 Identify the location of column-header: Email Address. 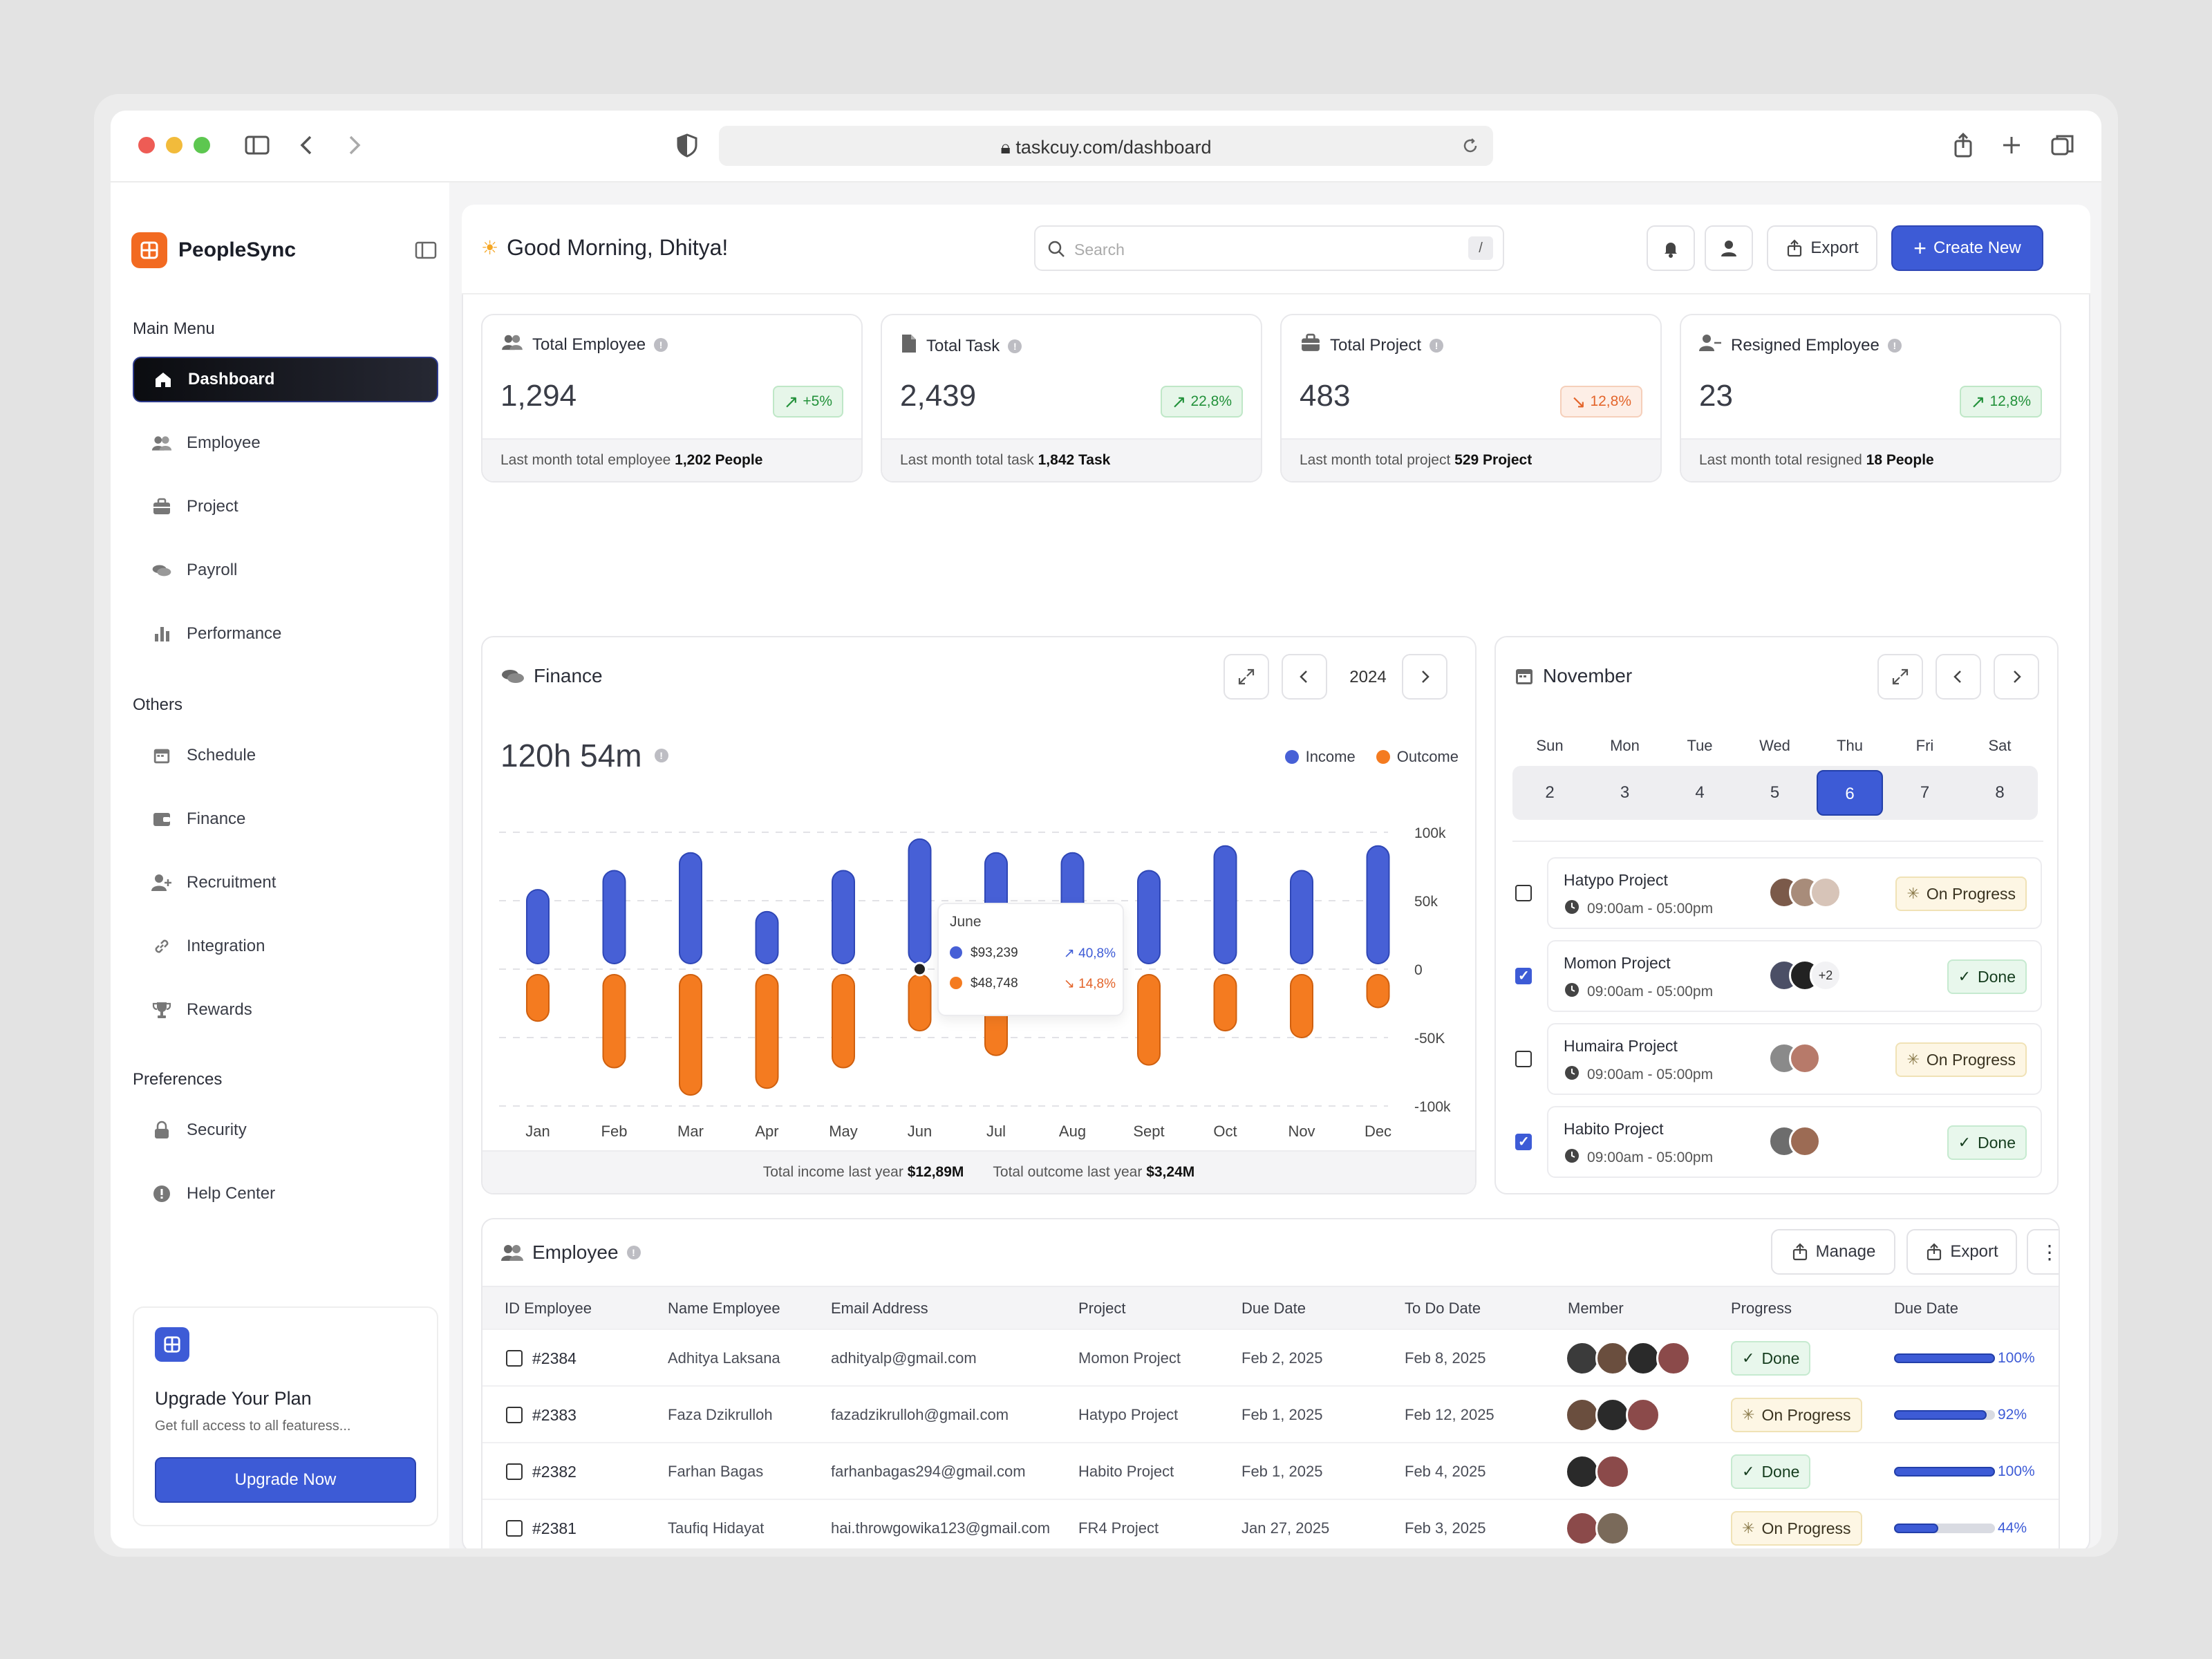
(880, 1309).